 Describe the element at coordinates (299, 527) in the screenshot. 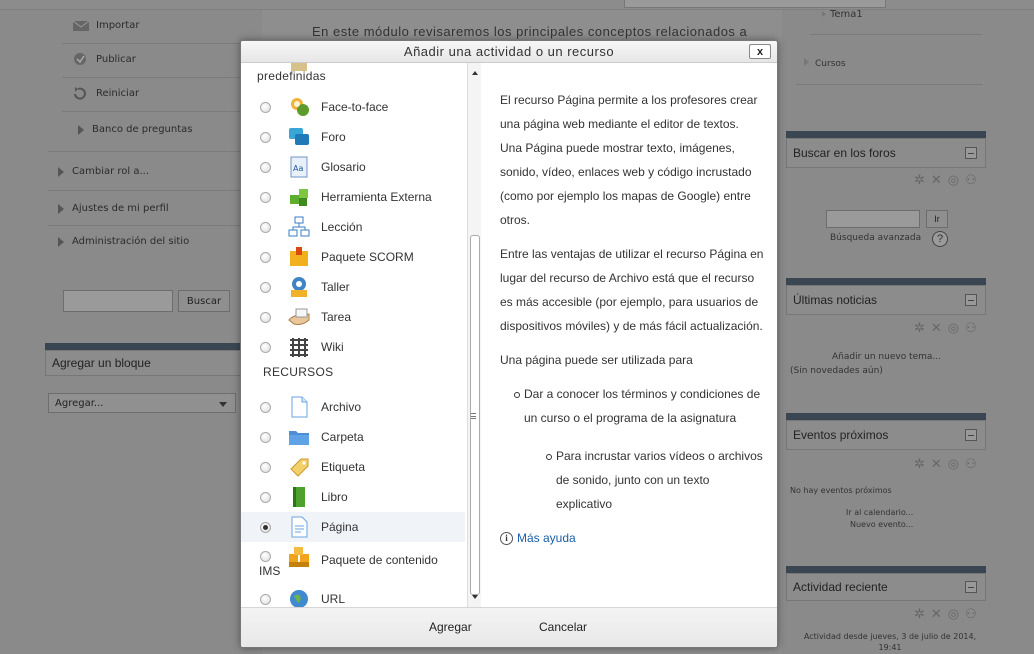

I see `page-icon` at that location.